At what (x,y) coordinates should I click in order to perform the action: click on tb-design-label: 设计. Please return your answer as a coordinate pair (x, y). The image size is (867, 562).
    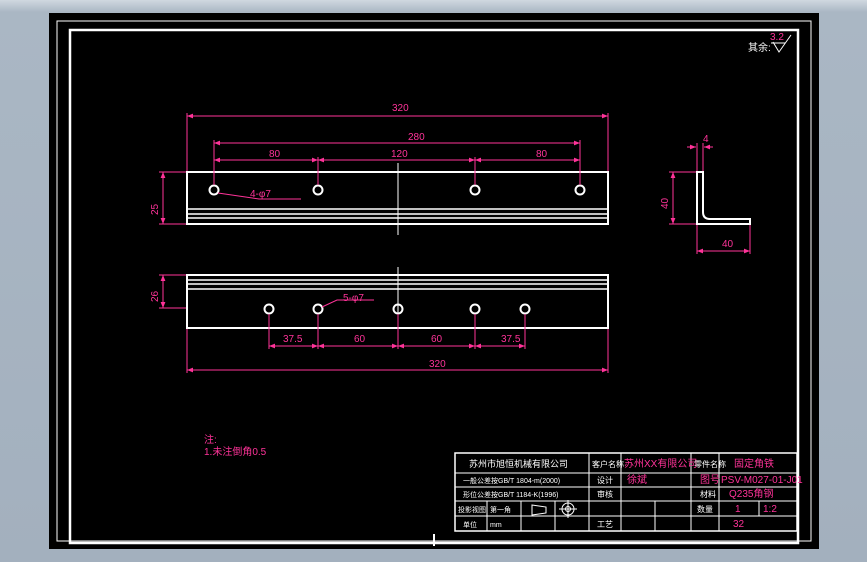
    Looking at the image, I should click on (605, 480).